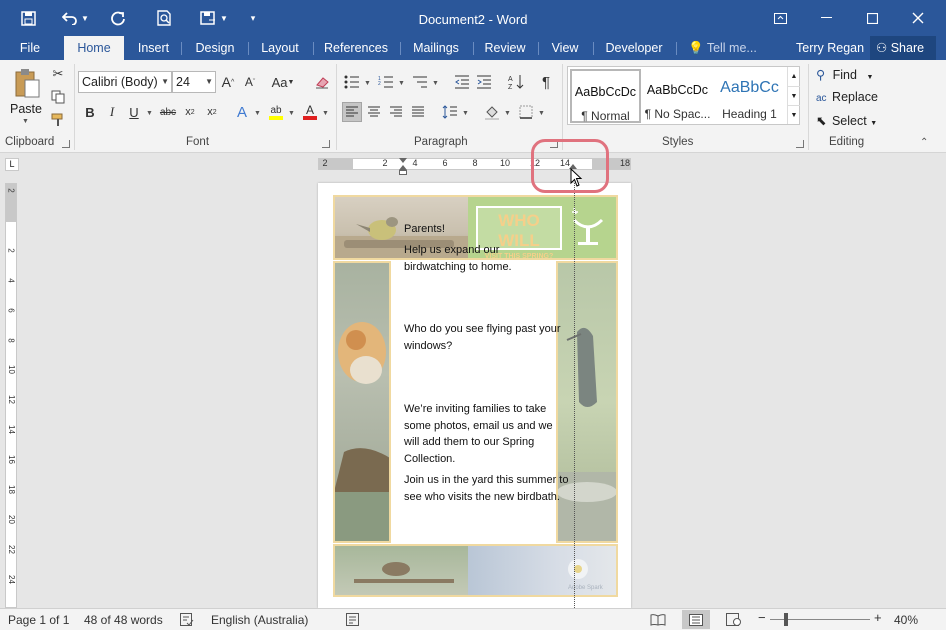  Describe the element at coordinates (58, 97) in the screenshot. I see `copy-icon` at that location.